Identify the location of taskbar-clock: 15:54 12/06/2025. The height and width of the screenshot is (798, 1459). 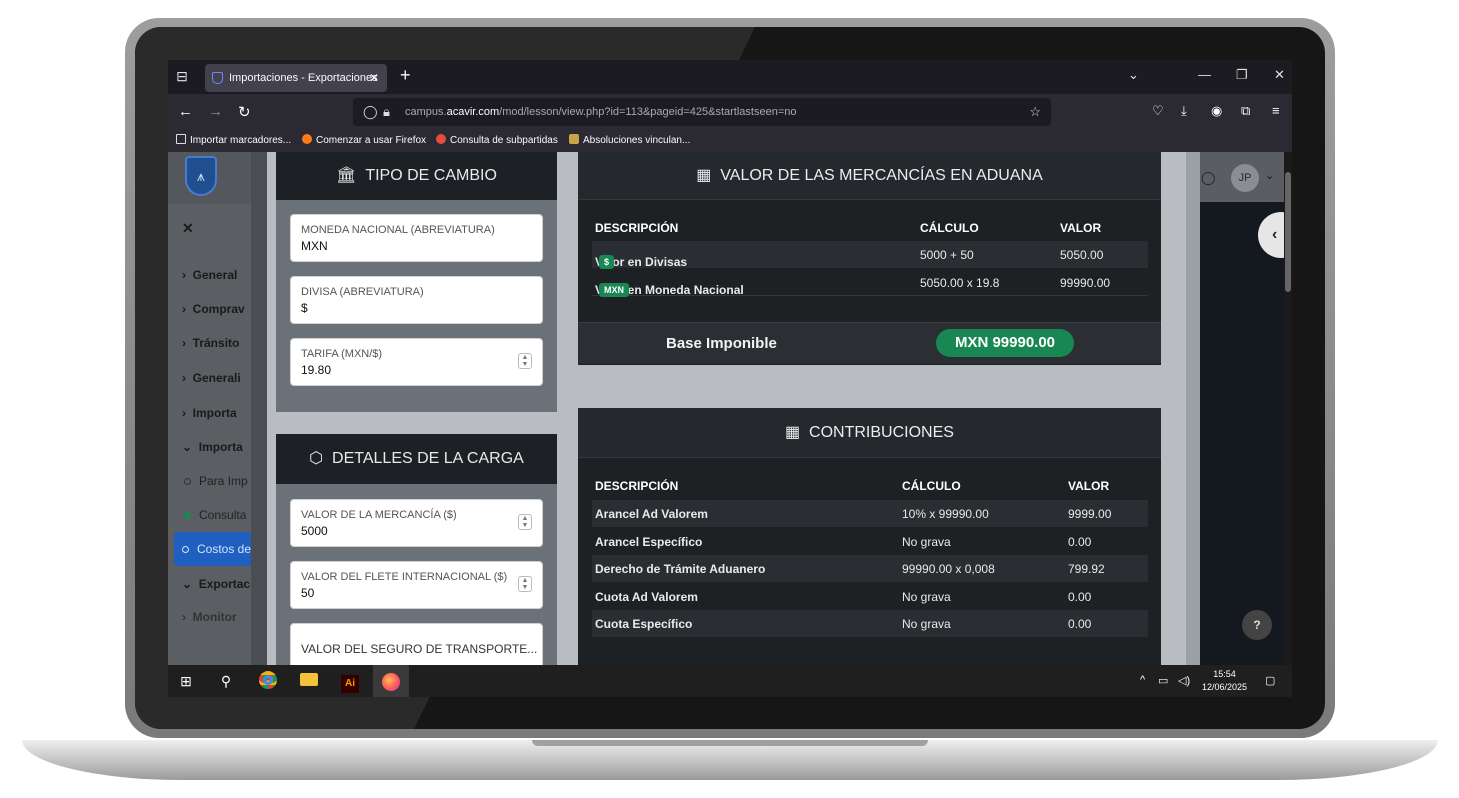
(1224, 681).